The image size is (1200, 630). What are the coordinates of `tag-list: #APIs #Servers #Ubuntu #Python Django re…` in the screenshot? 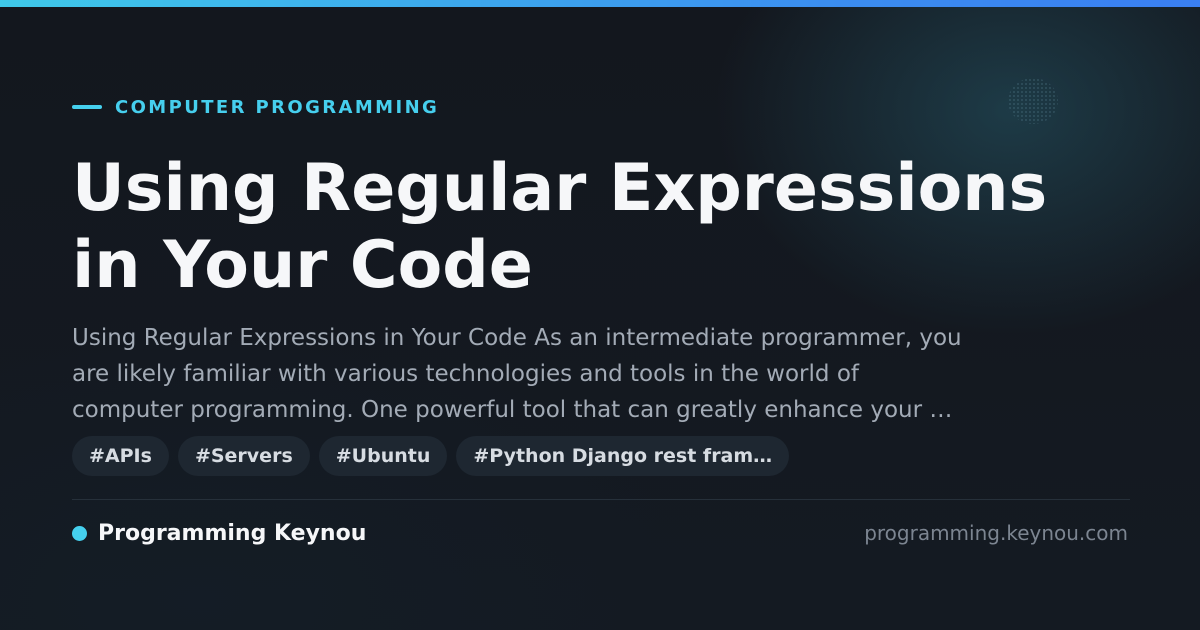 It's located at (431, 456).